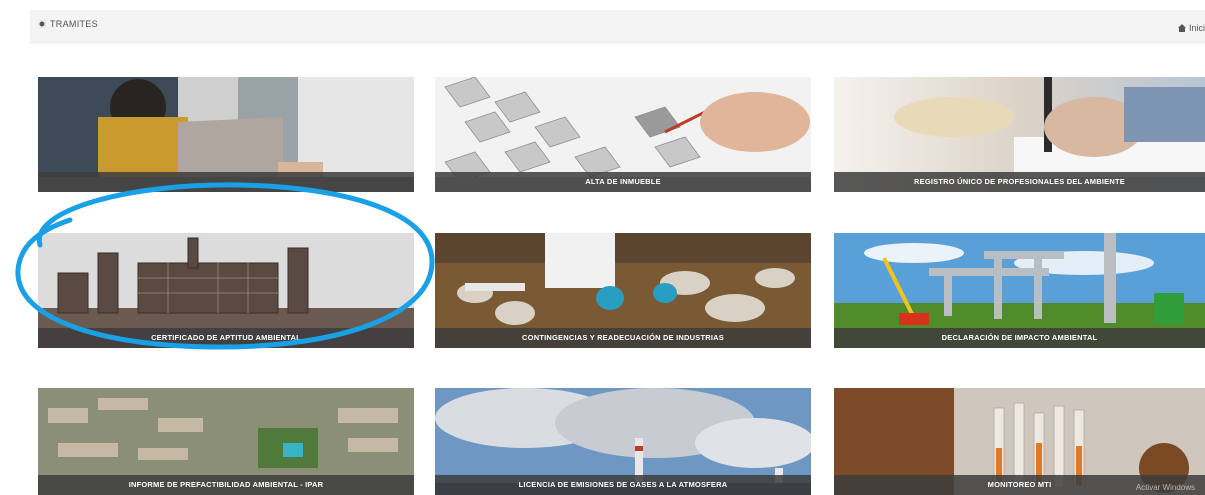 The image size is (1205, 495). I want to click on breadcrumb: TRAMITES, so click(68, 24).